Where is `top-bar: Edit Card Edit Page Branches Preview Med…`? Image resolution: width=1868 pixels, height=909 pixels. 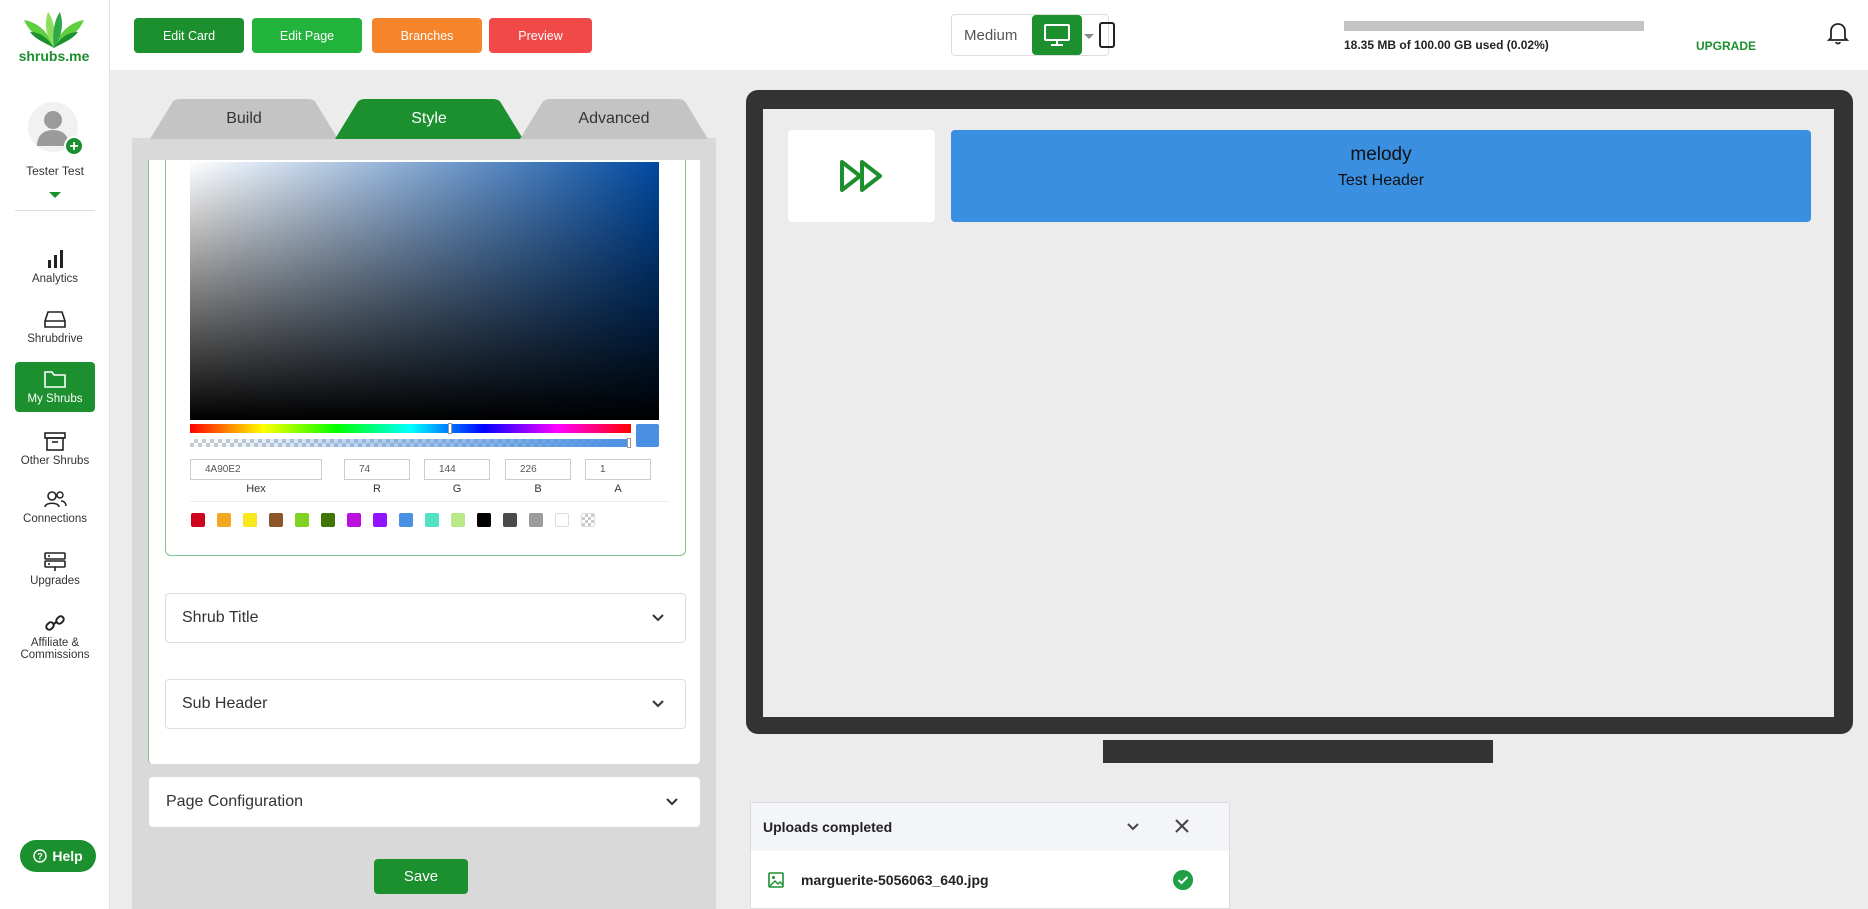 top-bar: Edit Card Edit Page Branches Preview Med… is located at coordinates (989, 35).